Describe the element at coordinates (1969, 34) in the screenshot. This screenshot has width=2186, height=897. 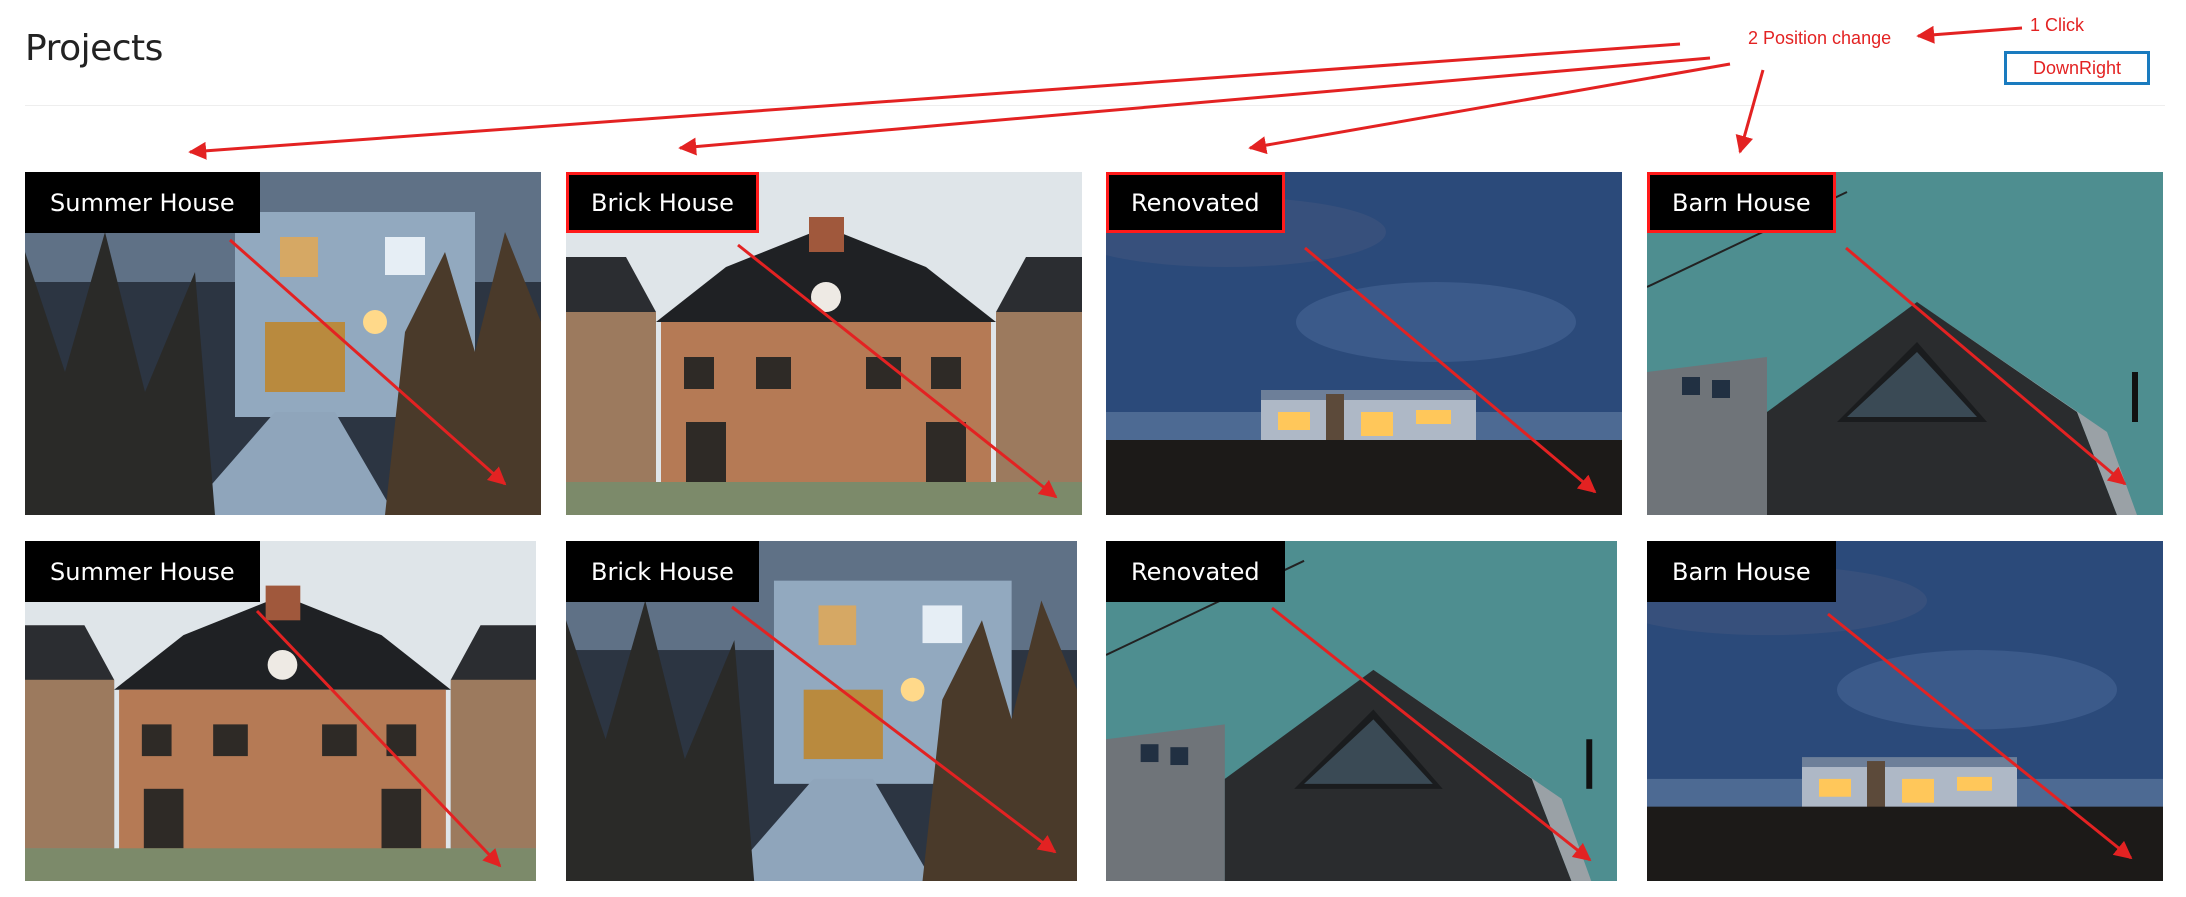
I see `arrow-click` at that location.